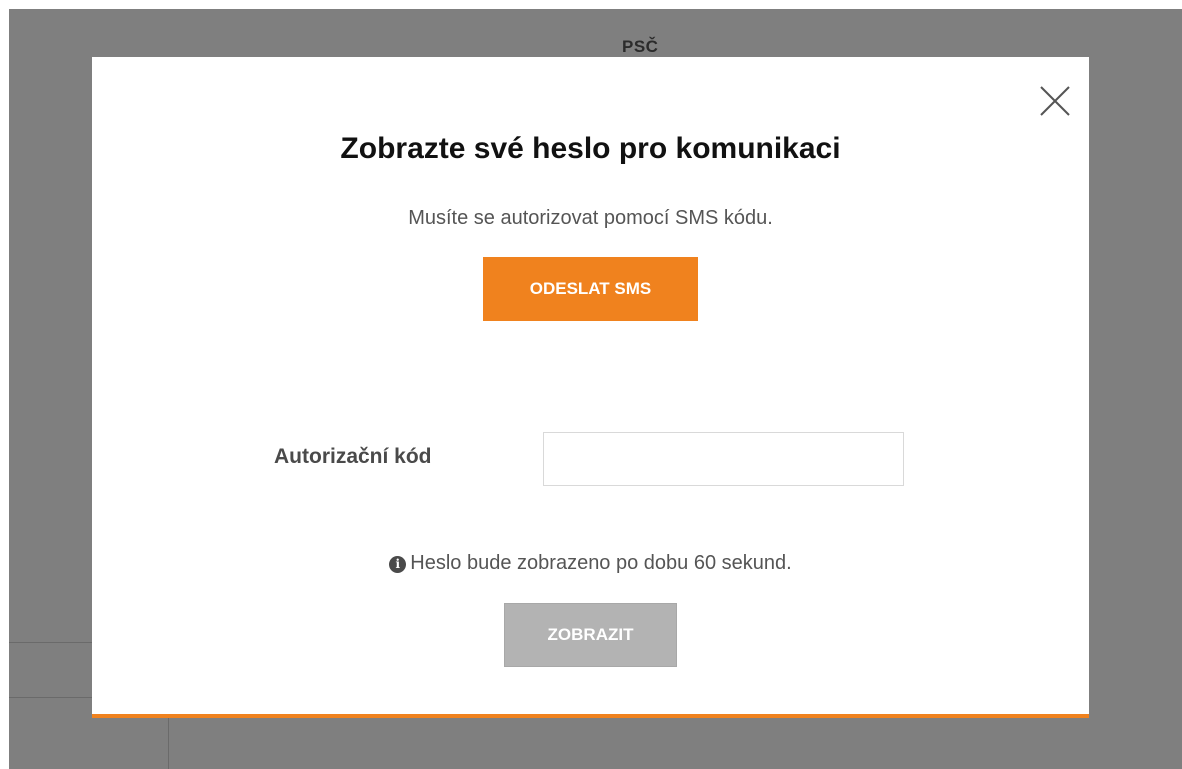 This screenshot has width=1182, height=769. Describe the element at coordinates (398, 564) in the screenshot. I see `info-circle-icon: i` at that location.